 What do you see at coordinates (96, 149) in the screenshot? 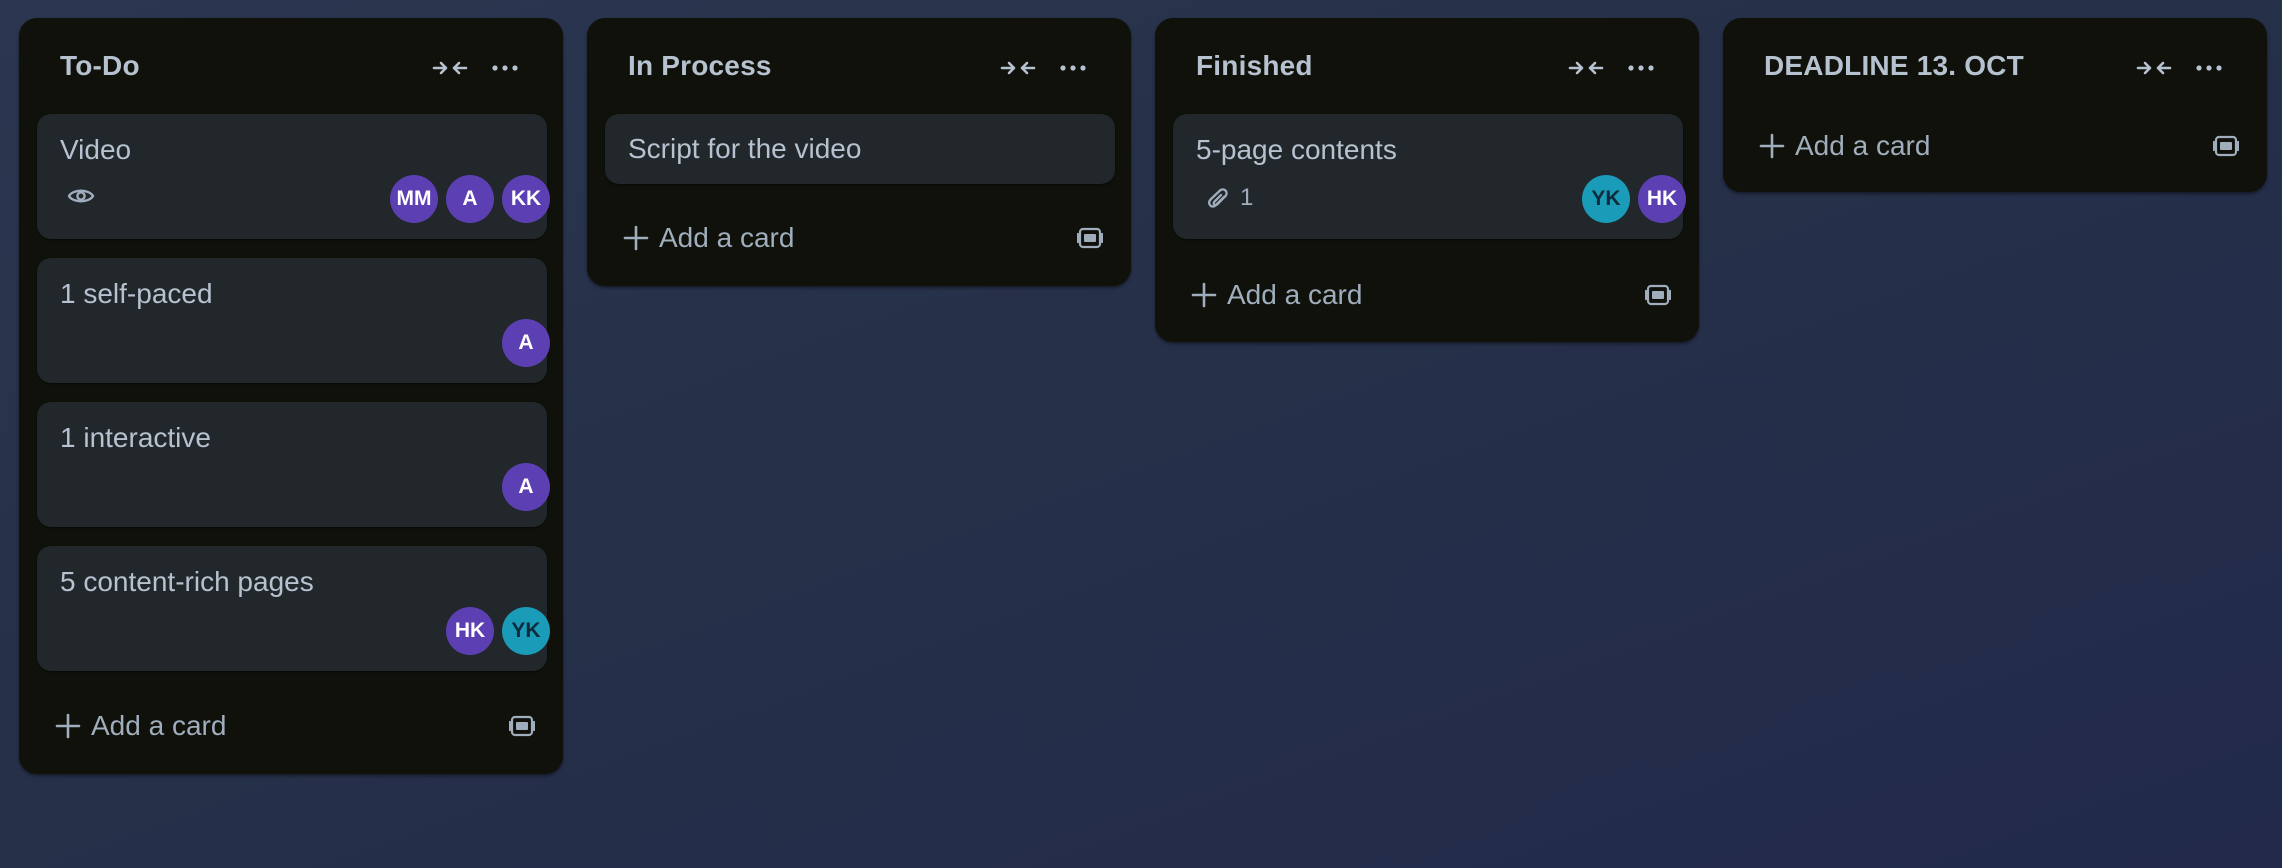
I see `card-title: Video` at bounding box center [96, 149].